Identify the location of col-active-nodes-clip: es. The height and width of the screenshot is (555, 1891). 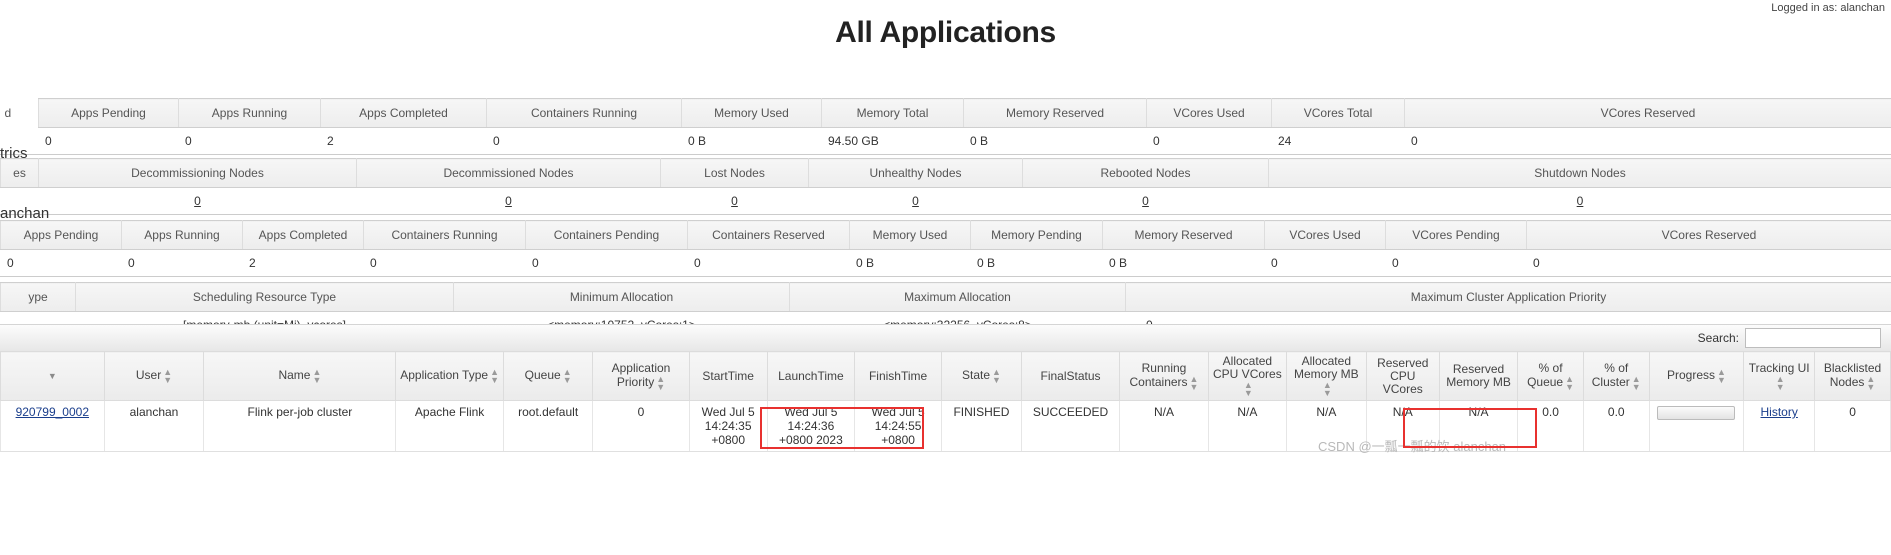
(19, 173).